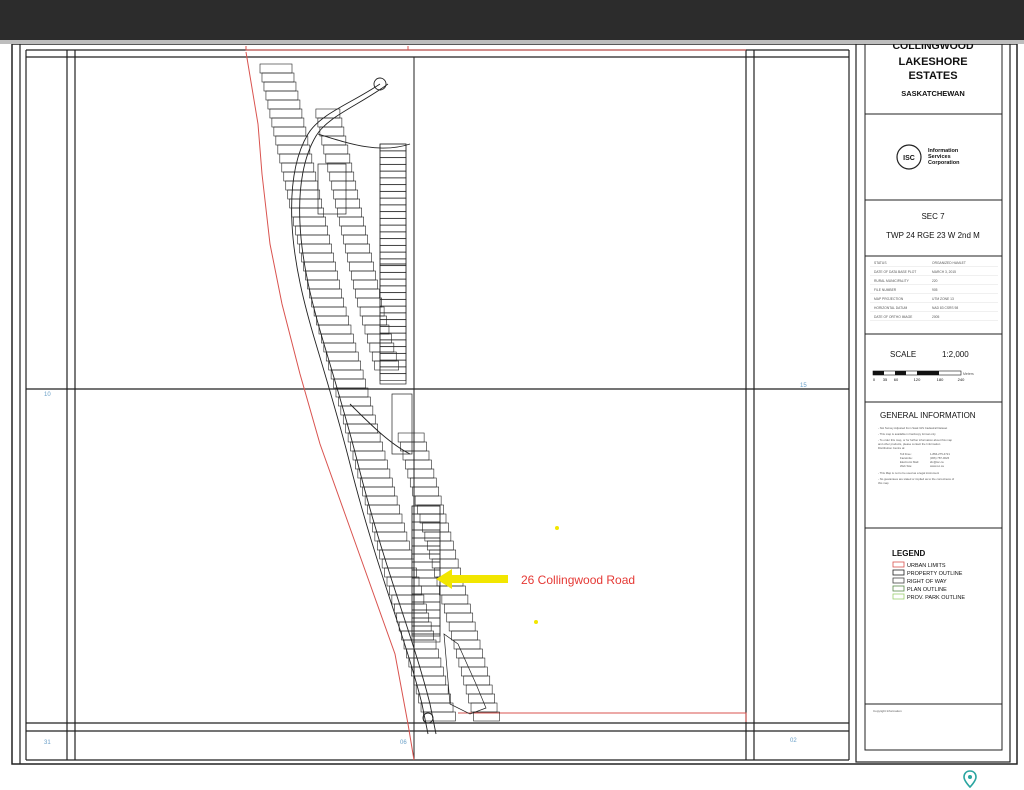 This screenshot has height=790, width=1024. Describe the element at coordinates (47, 743) in the screenshot. I see `svg-text: 31` at that location.